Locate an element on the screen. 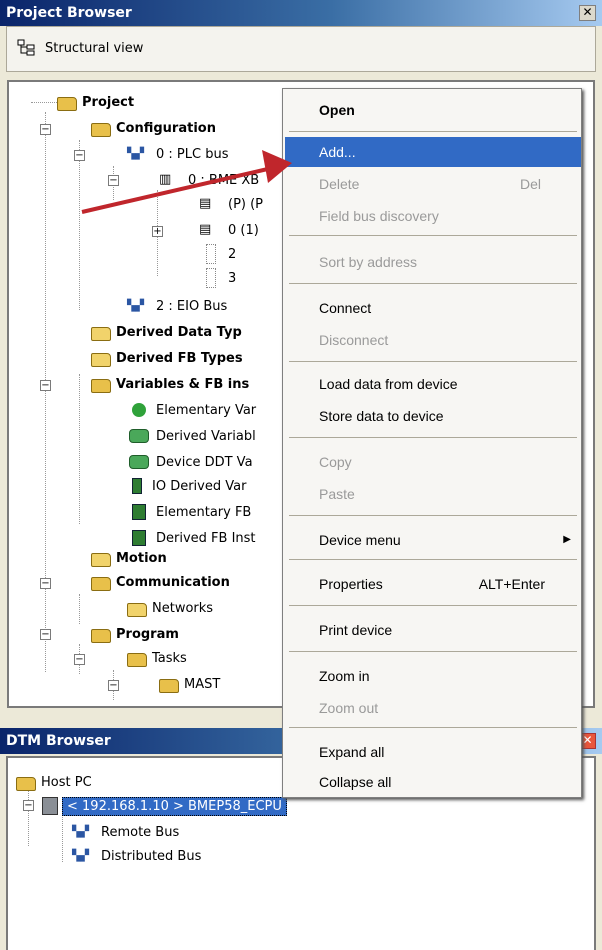 The image size is (602, 950). menu-item-sort-by-address: Sort by address is located at coordinates (433, 262).